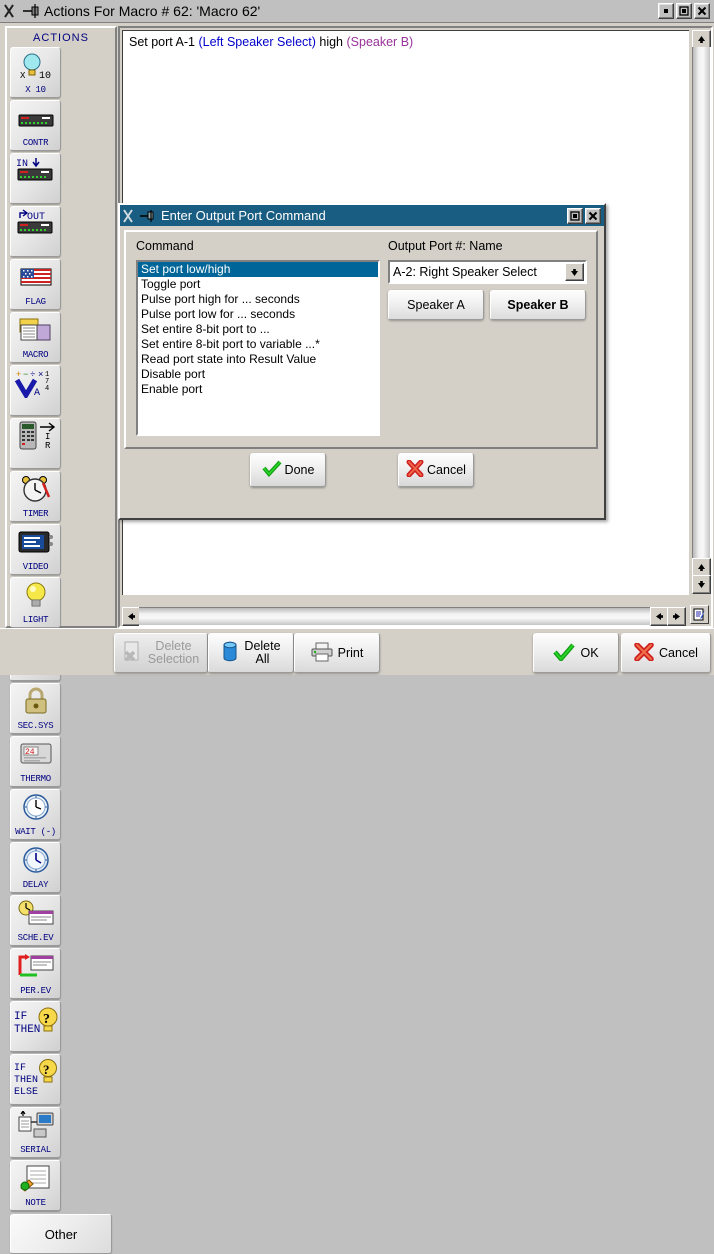 The width and height of the screenshot is (714, 1254). I want to click on scroll-down-button, so click(701, 584).